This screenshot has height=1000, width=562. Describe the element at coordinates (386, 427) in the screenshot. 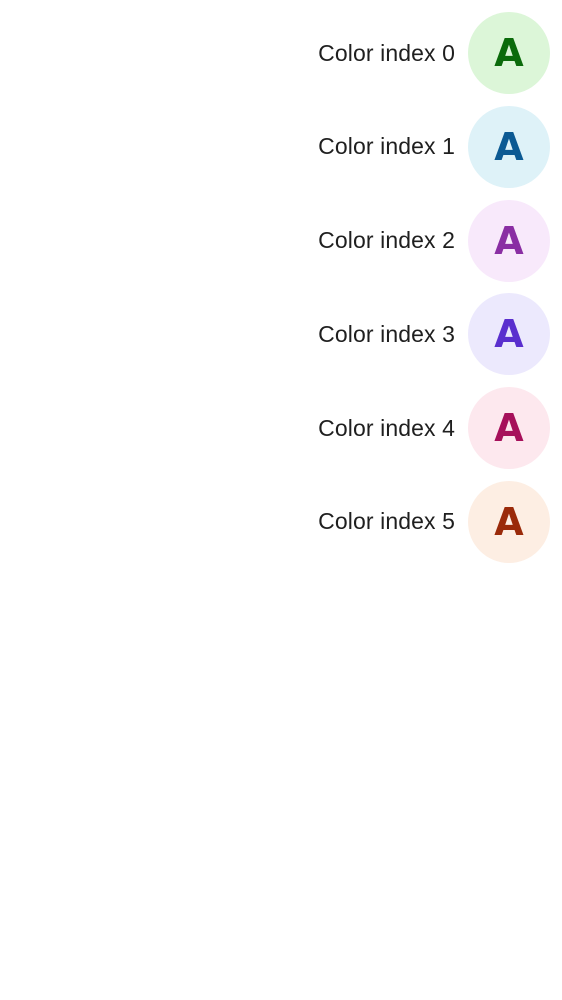

I see `color-index-label: Color index 4` at that location.